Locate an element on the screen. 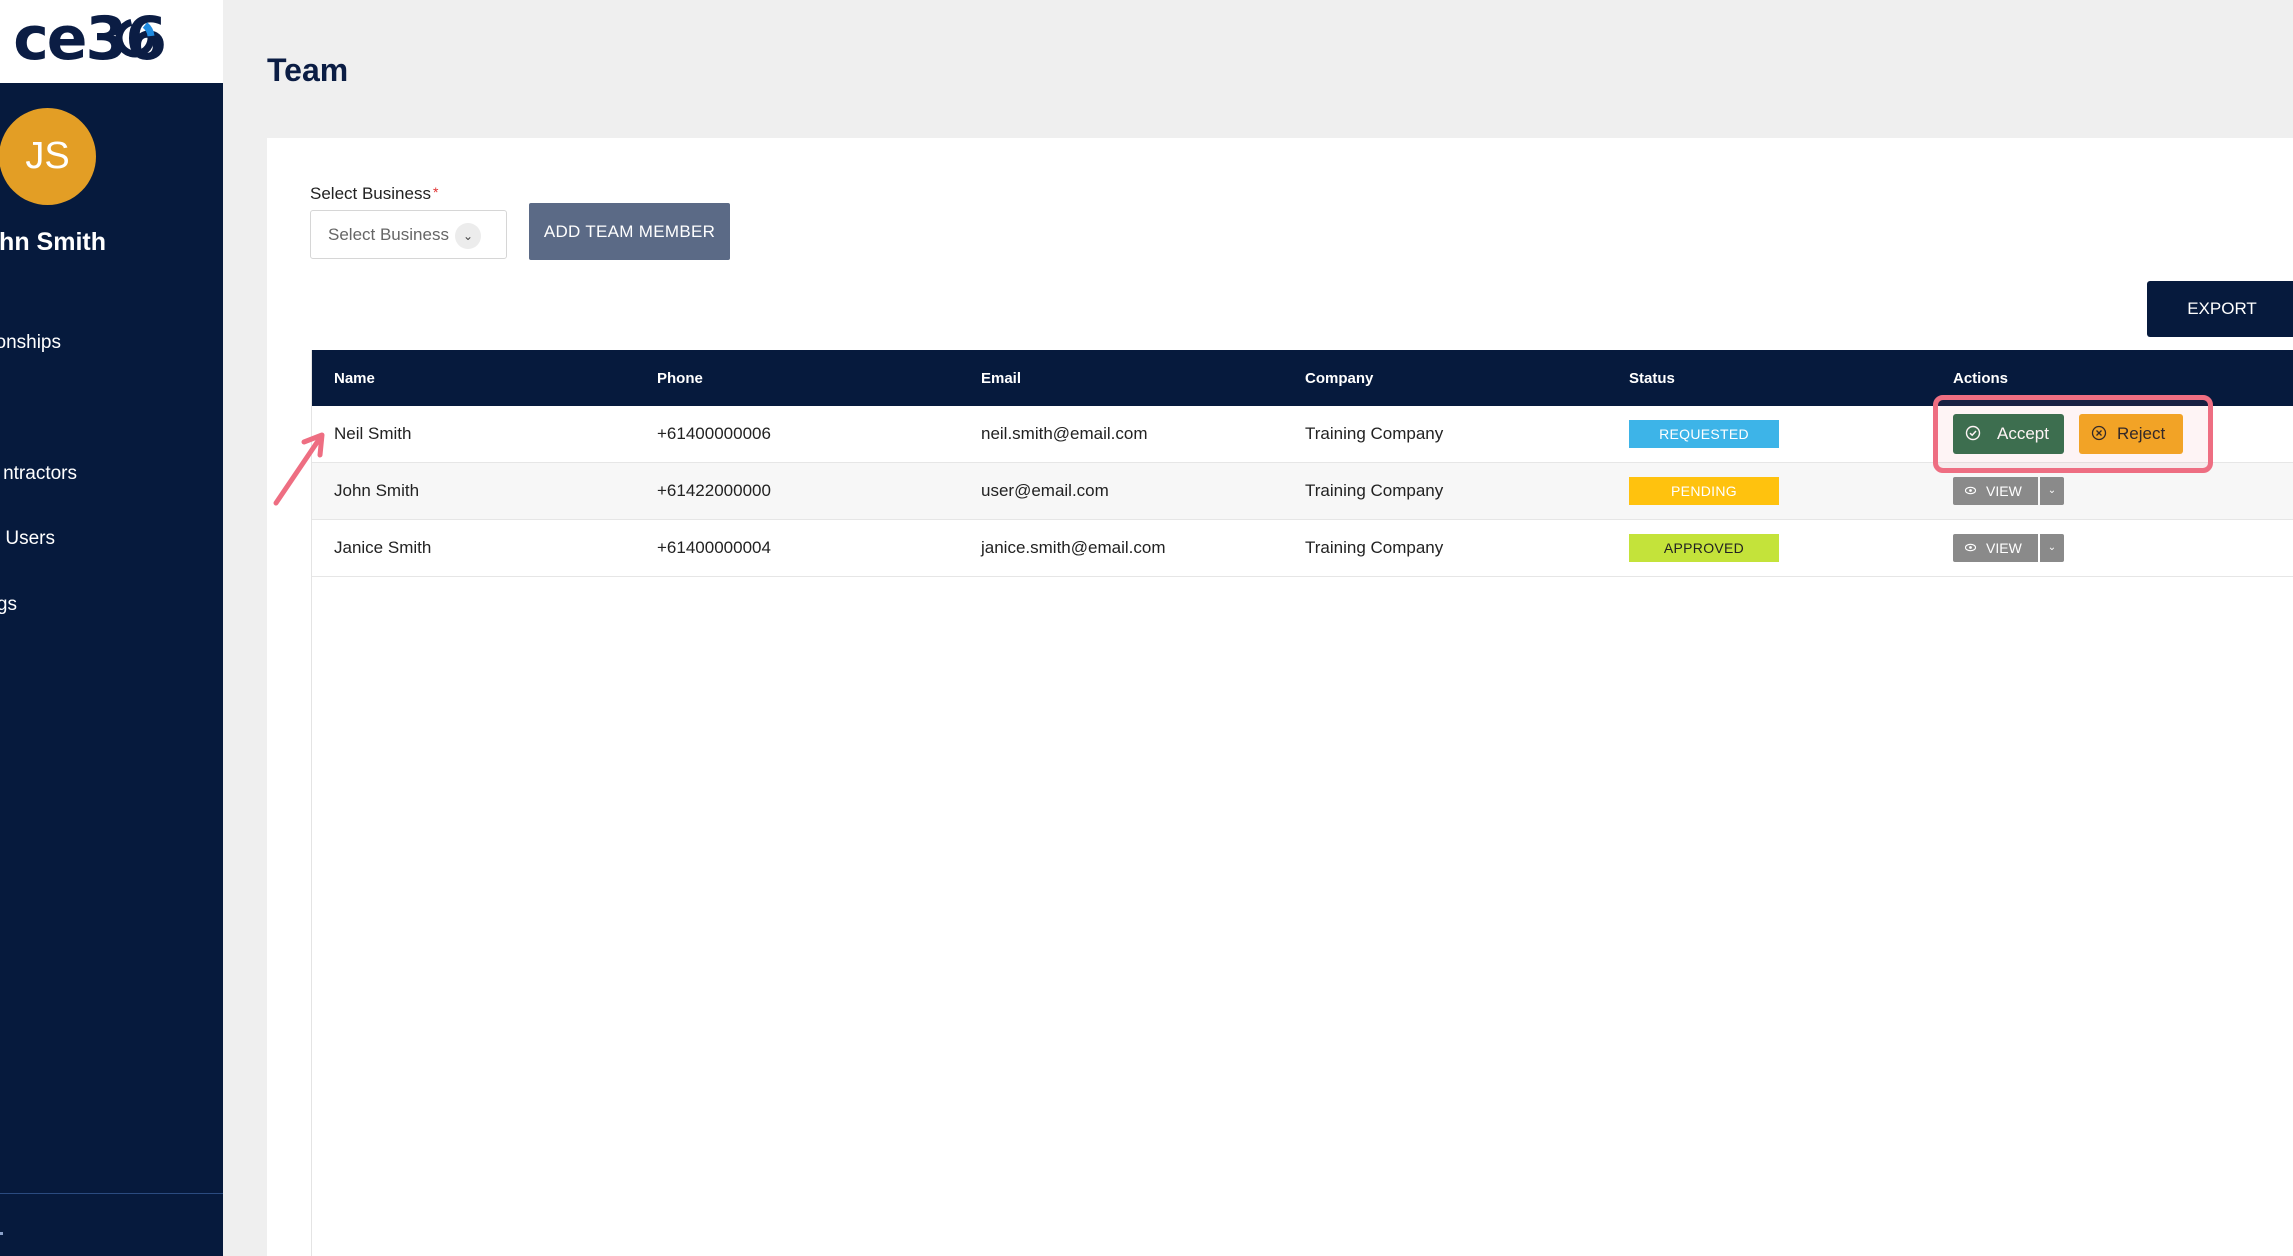 Image resolution: width=2293 pixels, height=1256 pixels. select-business-dropdown: Select Business ⌄ is located at coordinates (408, 234).